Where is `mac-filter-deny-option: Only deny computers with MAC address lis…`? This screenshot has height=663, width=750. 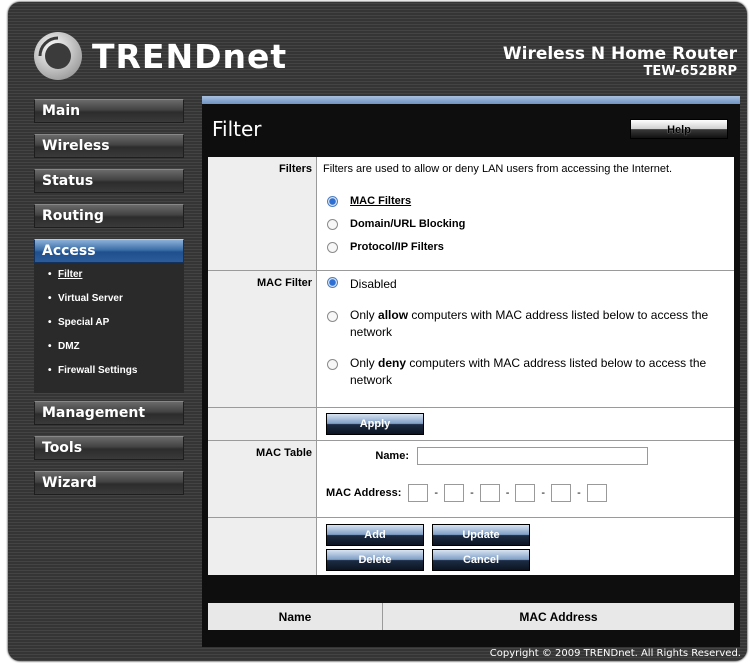
mac-filter-deny-option: Only deny computers with MAC address lis… is located at coordinates (525, 372).